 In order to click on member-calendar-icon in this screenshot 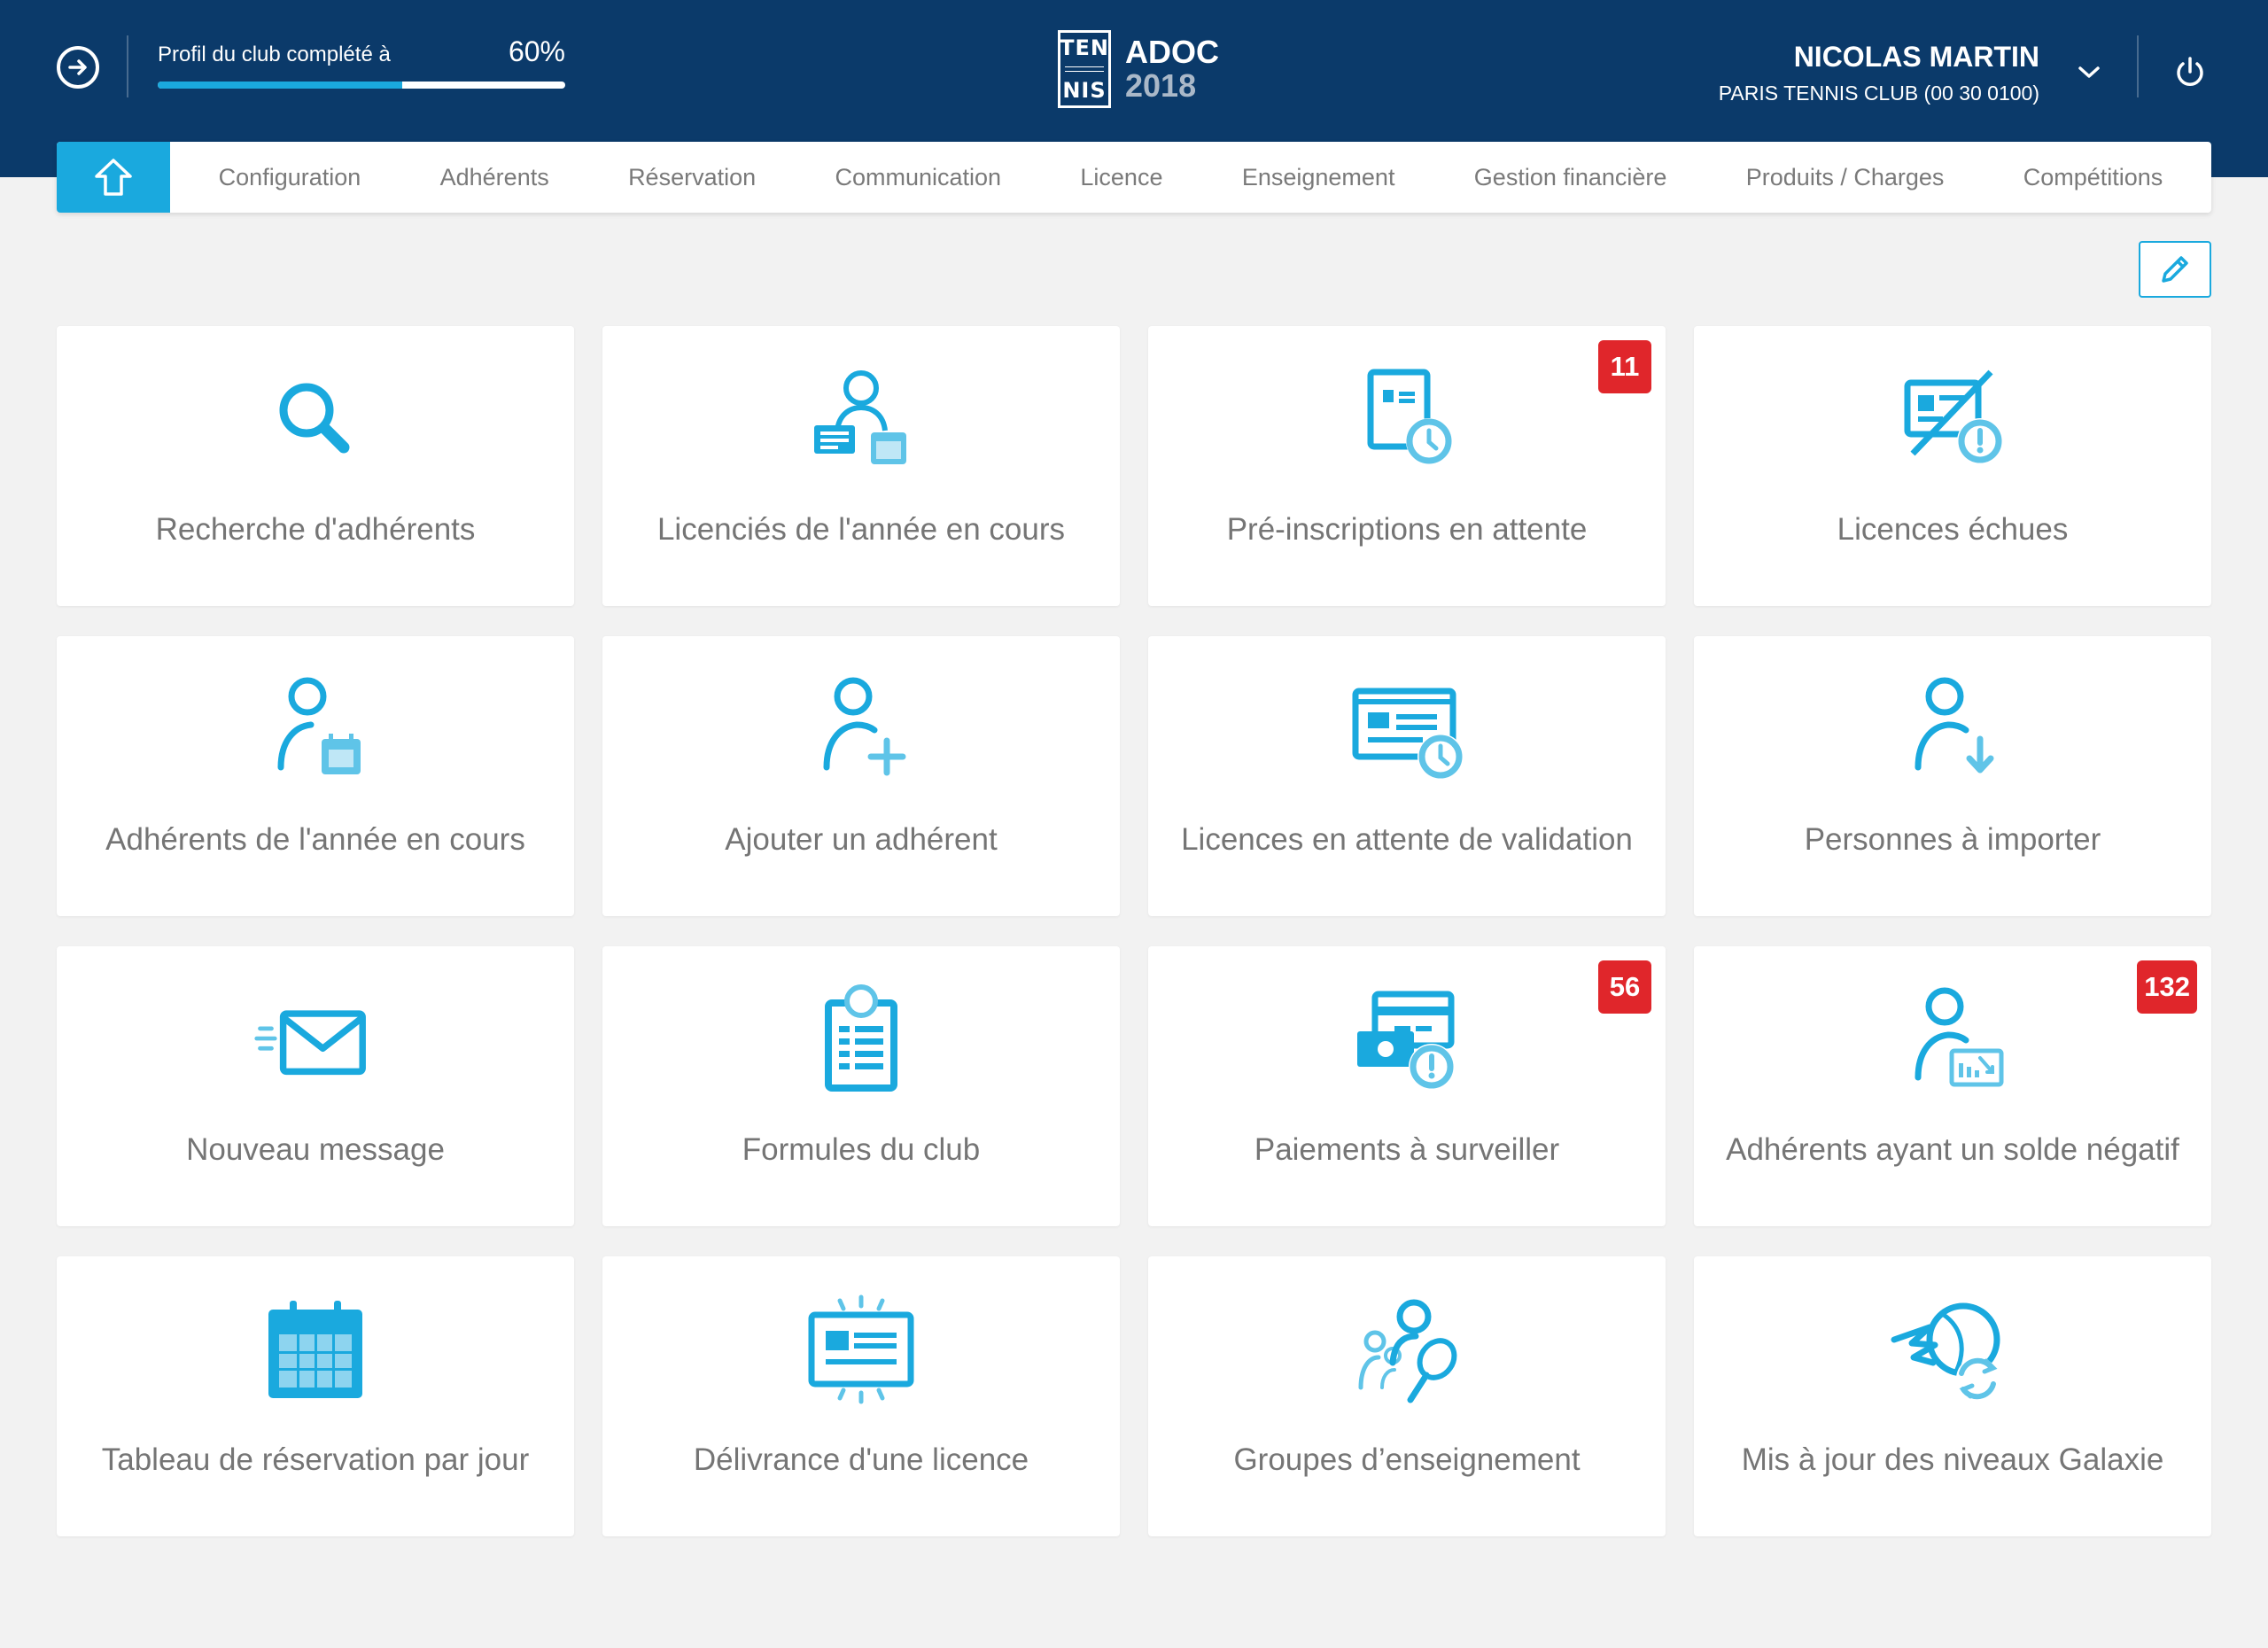, I will do `click(315, 729)`.